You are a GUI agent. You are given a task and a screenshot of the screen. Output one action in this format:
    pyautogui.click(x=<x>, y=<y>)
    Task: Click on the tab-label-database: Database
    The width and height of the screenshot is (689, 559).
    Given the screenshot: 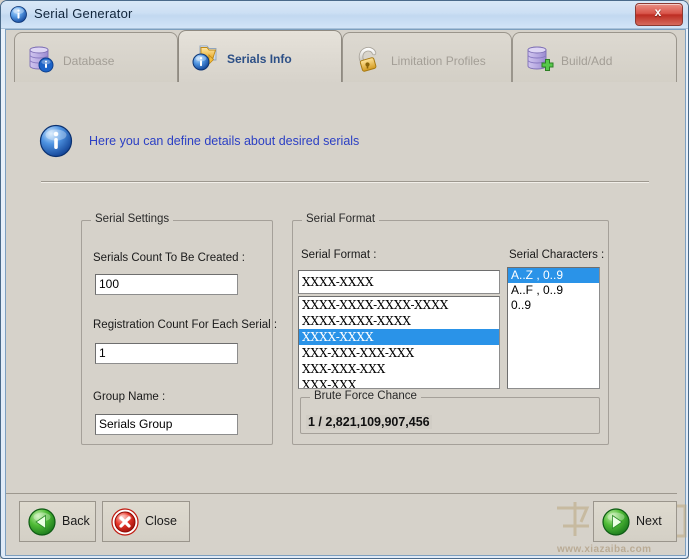 What is the action you would take?
    pyautogui.click(x=89, y=61)
    